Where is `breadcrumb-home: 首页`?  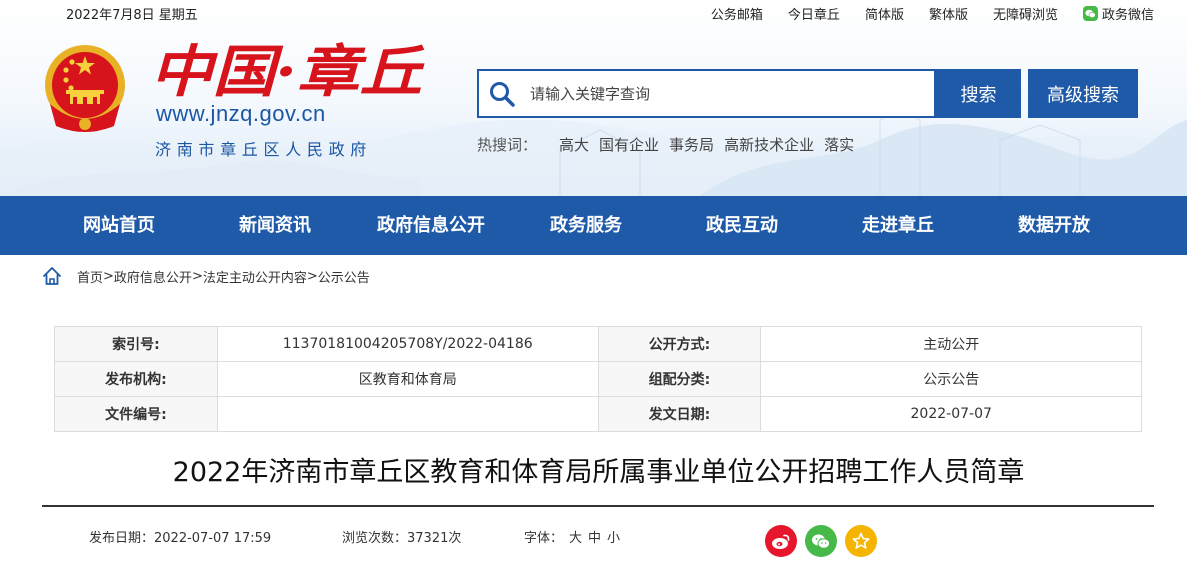 breadcrumb-home: 首页 is located at coordinates (90, 276).